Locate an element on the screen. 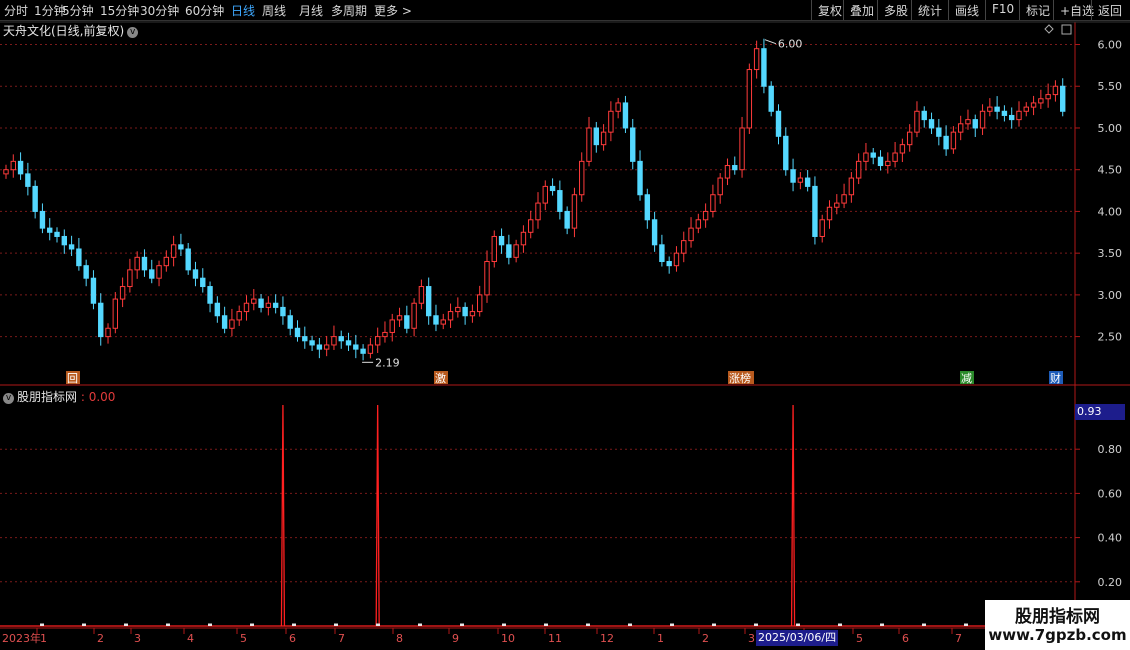 The height and width of the screenshot is (650, 1130). price-axis-label: 5.50 is located at coordinates (1110, 86).